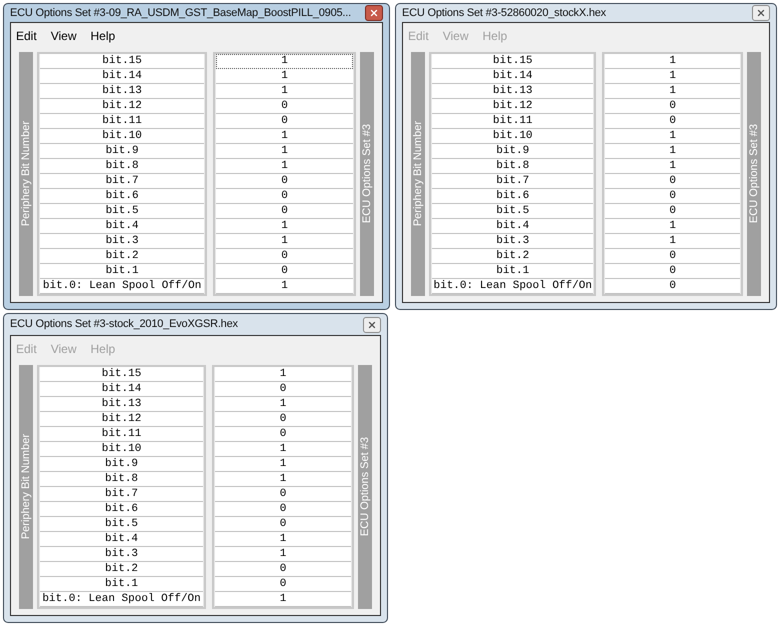 The image size is (778, 625). What do you see at coordinates (63, 36) in the screenshot?
I see `menu-item: View` at bounding box center [63, 36].